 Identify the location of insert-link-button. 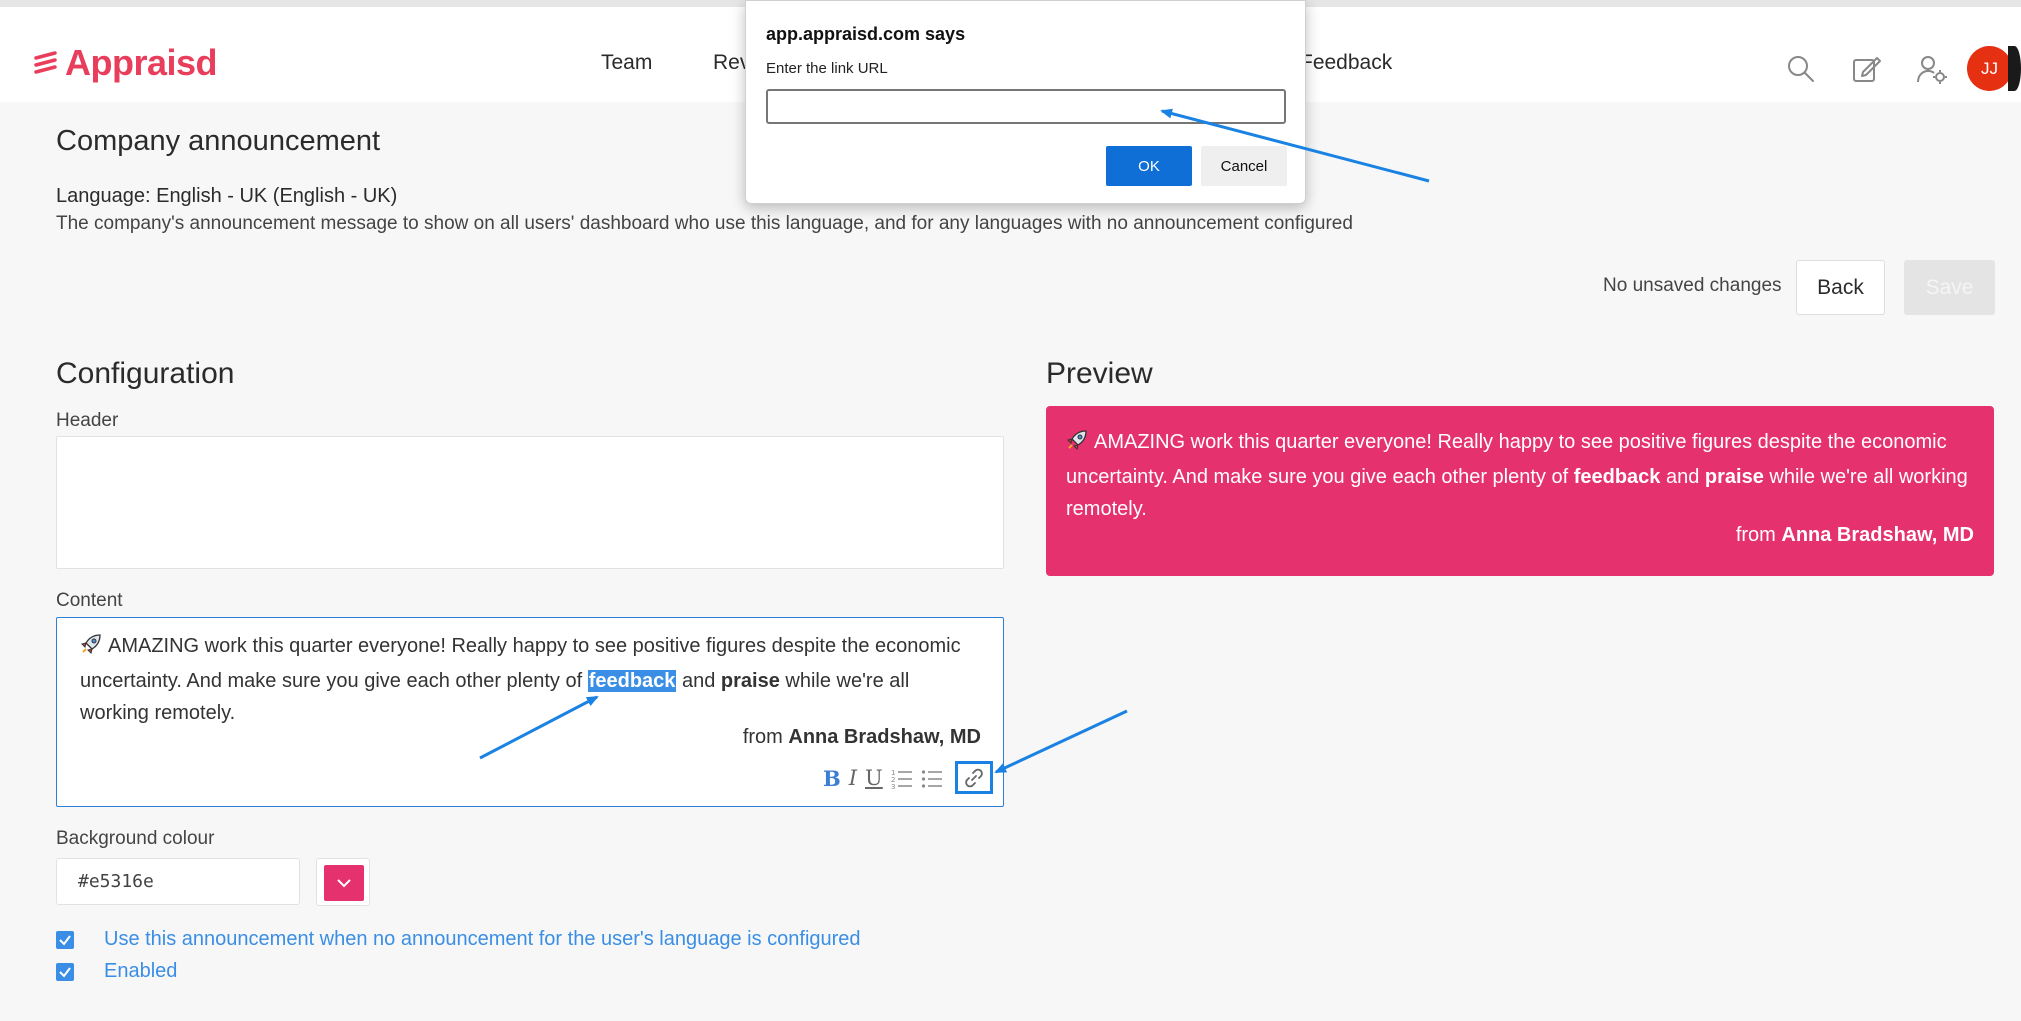
(974, 777).